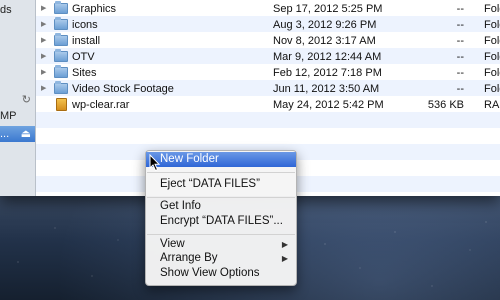 The image size is (500, 300). Describe the element at coordinates (221, 184) in the screenshot. I see `menu-item-eject: Eject “DATA FILES”` at that location.